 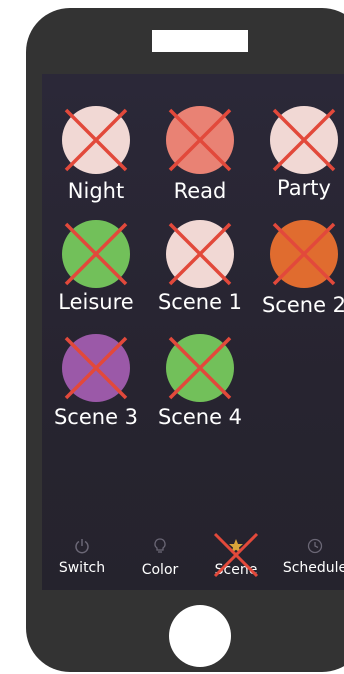 What do you see at coordinates (304, 188) in the screenshot?
I see `scene-label: Party` at bounding box center [304, 188].